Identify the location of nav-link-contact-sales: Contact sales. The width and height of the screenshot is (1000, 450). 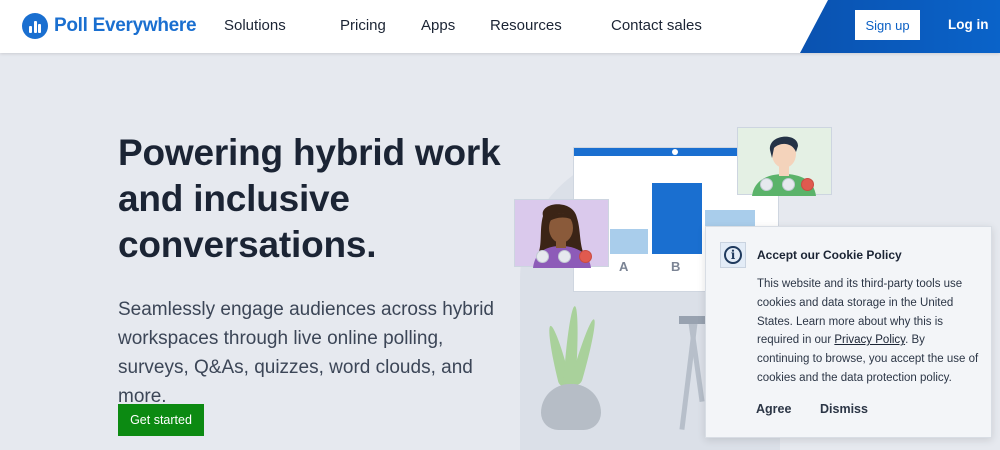
(656, 25).